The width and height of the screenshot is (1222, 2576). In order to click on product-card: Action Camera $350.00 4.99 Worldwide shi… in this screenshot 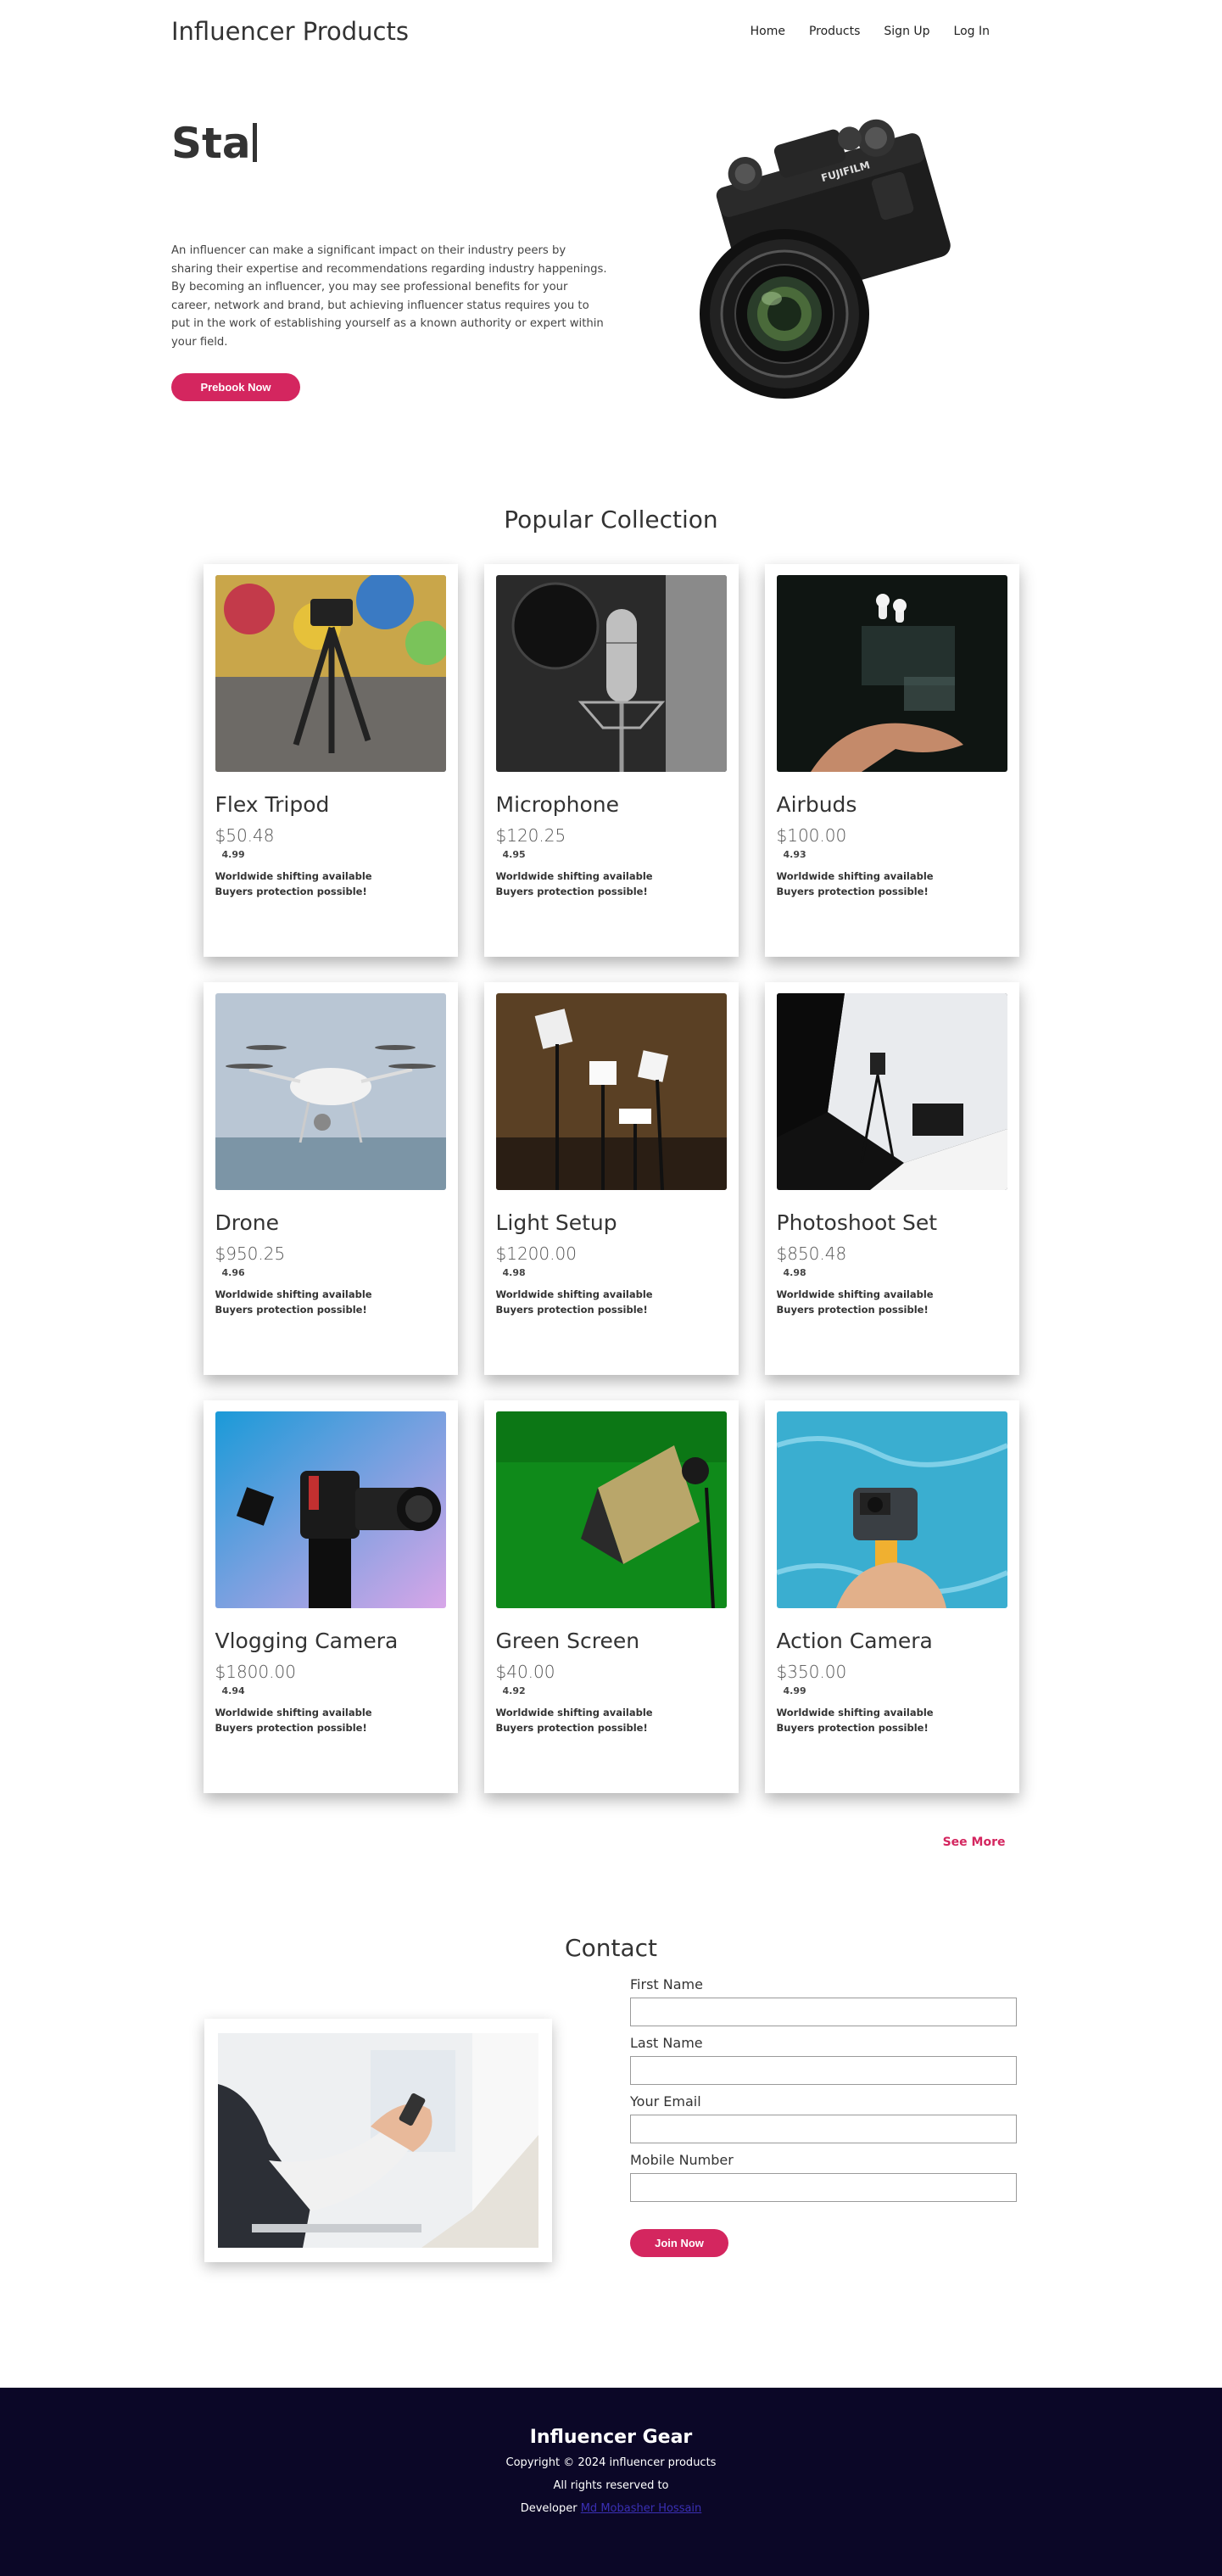, I will do `click(891, 1596)`.